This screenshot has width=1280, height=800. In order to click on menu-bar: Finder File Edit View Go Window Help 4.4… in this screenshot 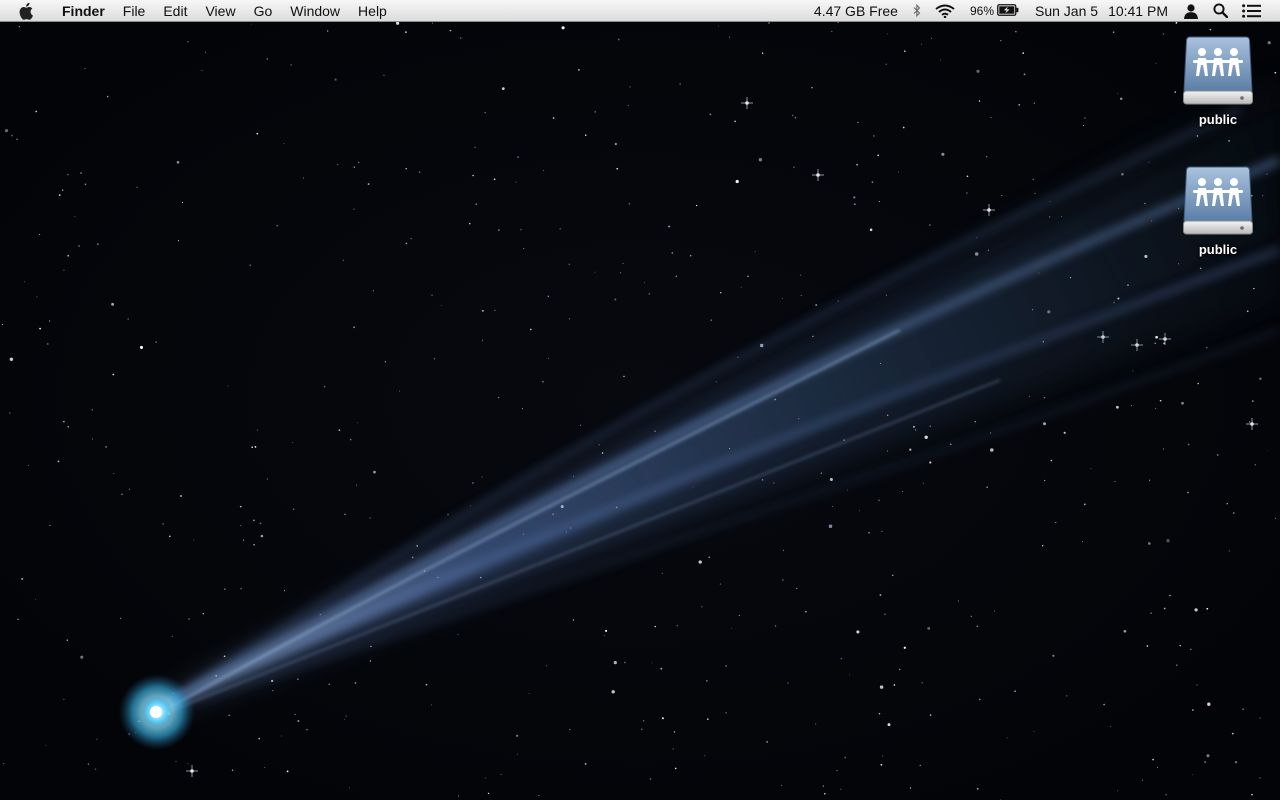, I will do `click(640, 11)`.